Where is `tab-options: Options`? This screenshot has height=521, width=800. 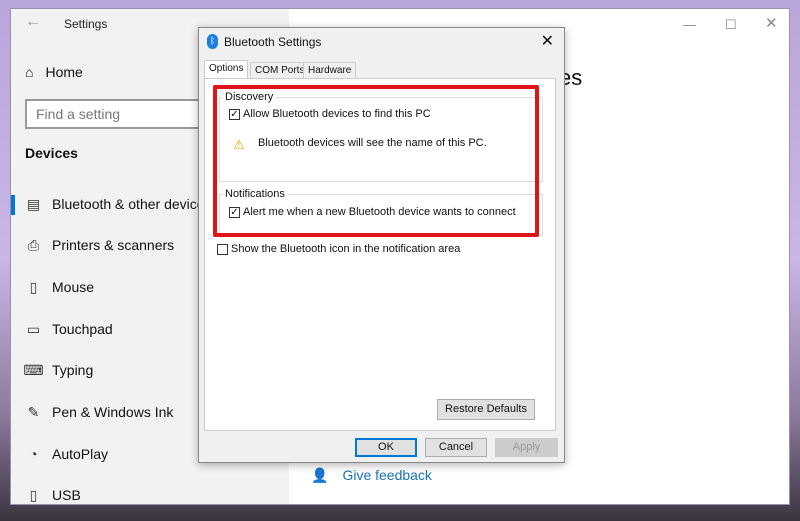
tab-options: Options is located at coordinates (226, 70).